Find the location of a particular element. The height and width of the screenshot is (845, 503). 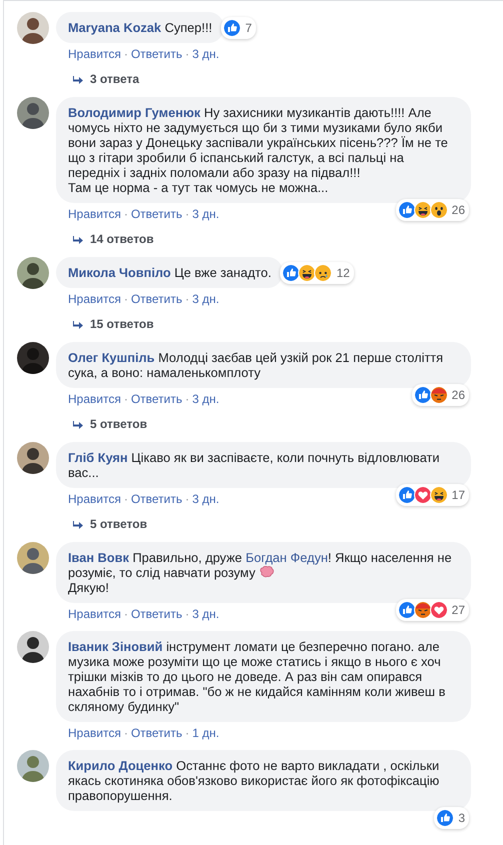

comment-text: Олег Кушпіль Молодці заєбав цей узкій рок 21 перше століття сука, а воно: намаленькомплоту is located at coordinates (256, 365).